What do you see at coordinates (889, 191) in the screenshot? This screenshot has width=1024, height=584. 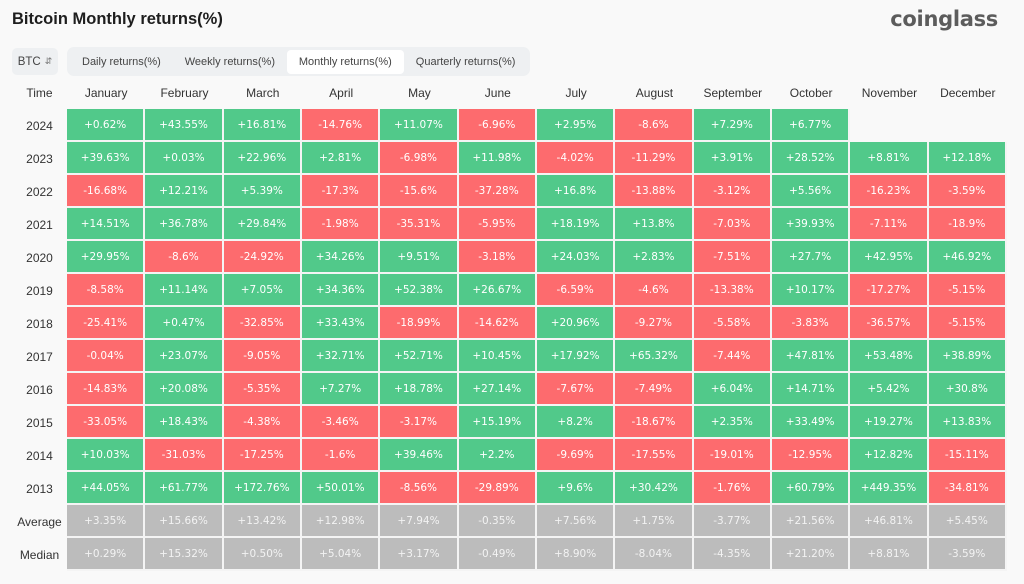 I see `return-cell: -16.23%` at bounding box center [889, 191].